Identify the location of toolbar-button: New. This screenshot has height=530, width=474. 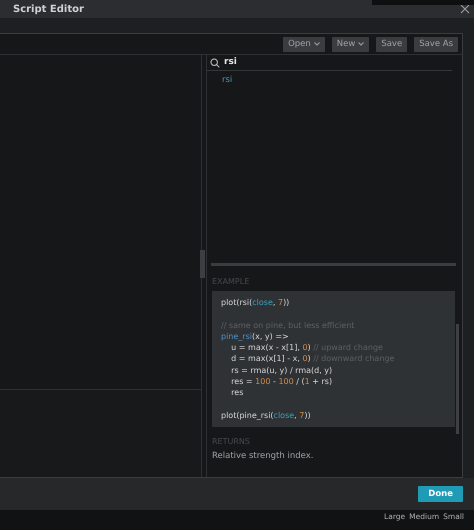
(351, 44).